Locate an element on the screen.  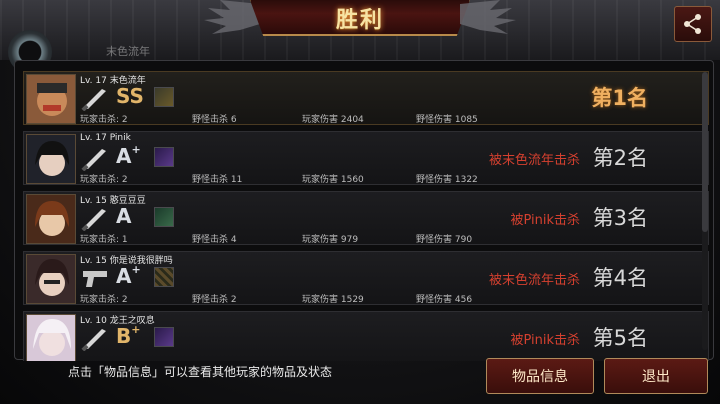
scroll-thumb is located at coordinates (705, 152).